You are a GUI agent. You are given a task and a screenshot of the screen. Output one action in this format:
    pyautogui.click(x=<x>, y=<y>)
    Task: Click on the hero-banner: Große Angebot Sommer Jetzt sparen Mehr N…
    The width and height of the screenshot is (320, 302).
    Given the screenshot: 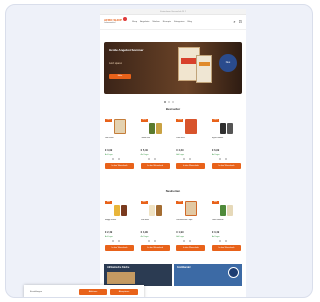 What is the action you would take?
    pyautogui.click(x=173, y=68)
    